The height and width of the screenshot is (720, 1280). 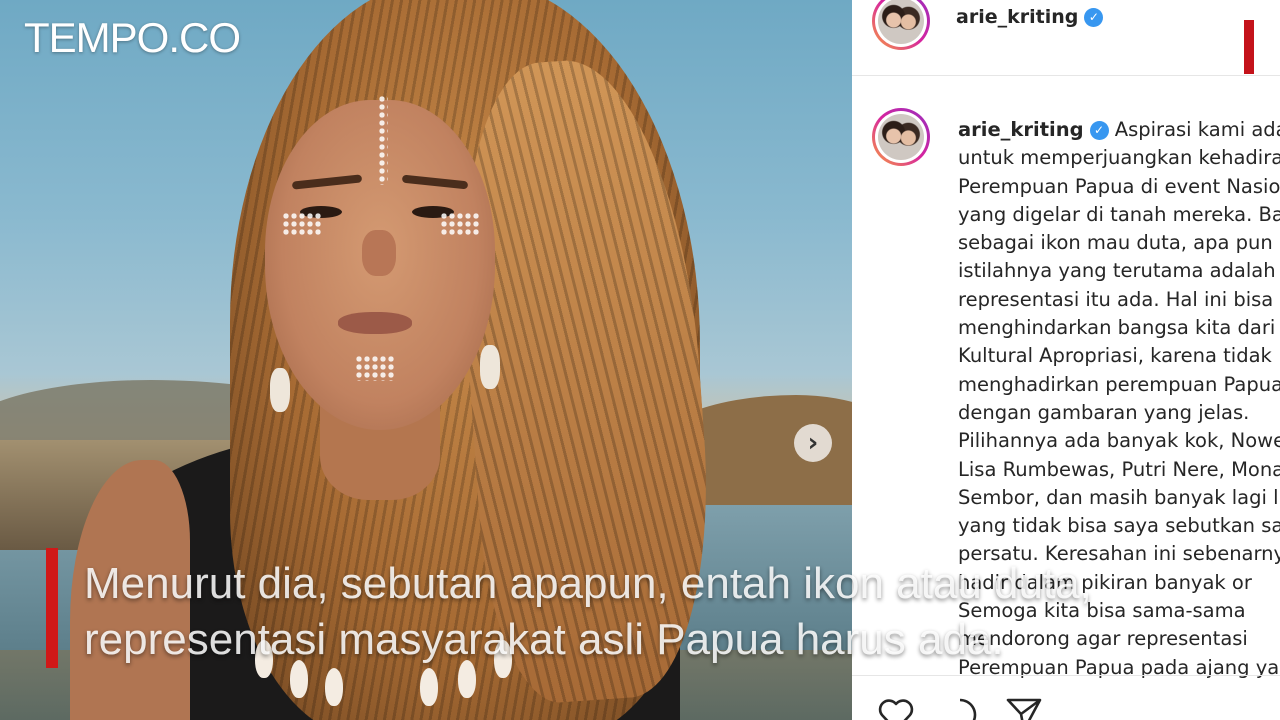 What do you see at coordinates (132, 37) in the screenshot?
I see `tempo-logo: TEMPO.CO` at bounding box center [132, 37].